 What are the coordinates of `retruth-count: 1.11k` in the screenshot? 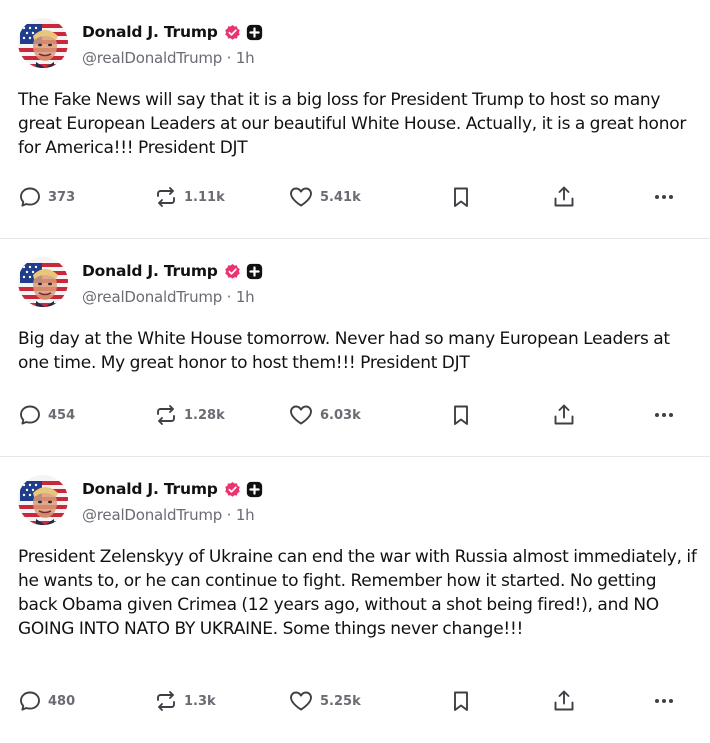 It's located at (204, 197).